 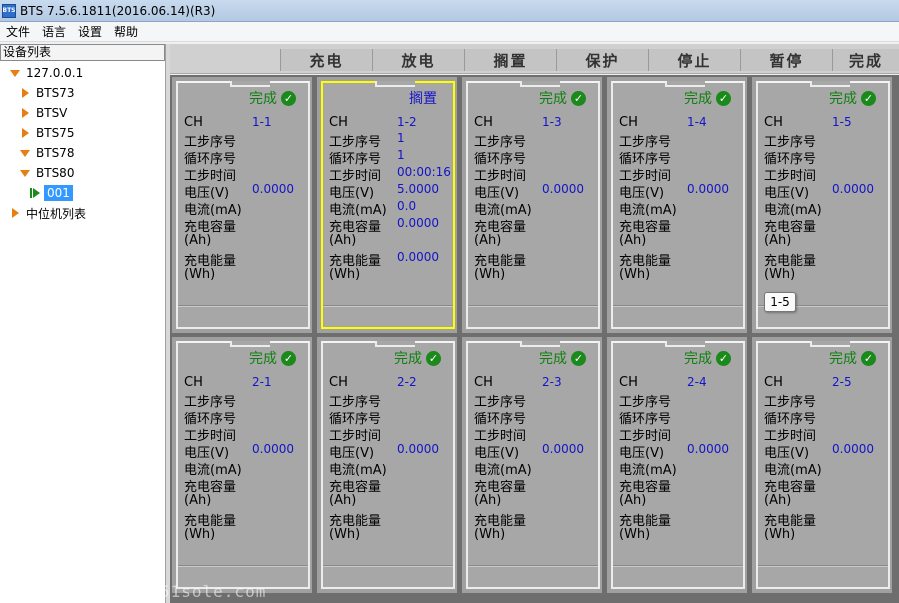 What do you see at coordinates (418, 60) in the screenshot?
I see `discharge-button: 放电` at bounding box center [418, 60].